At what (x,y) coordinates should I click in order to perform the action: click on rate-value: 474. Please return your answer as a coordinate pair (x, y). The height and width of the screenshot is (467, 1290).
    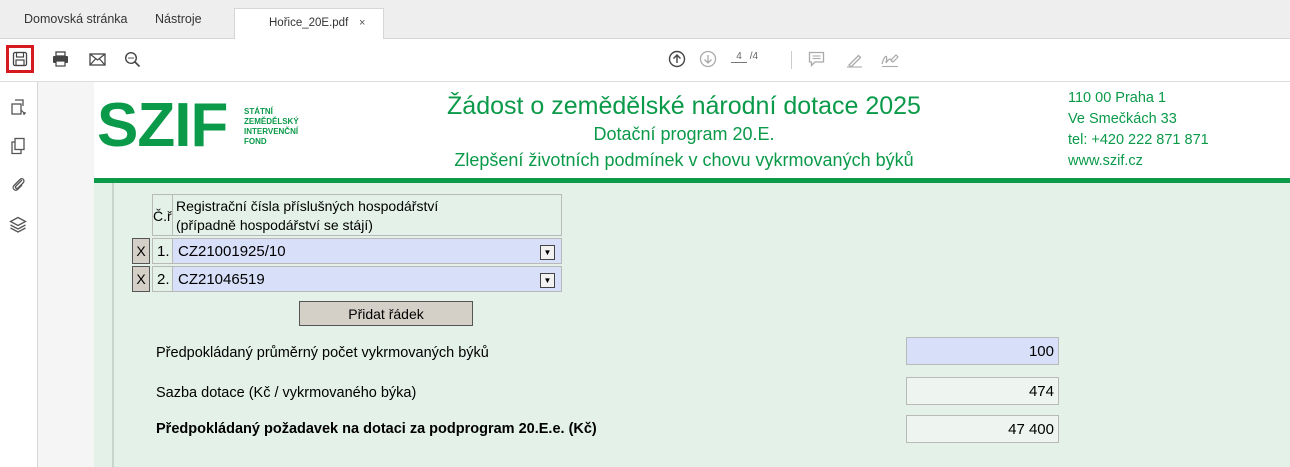
    Looking at the image, I should click on (982, 391).